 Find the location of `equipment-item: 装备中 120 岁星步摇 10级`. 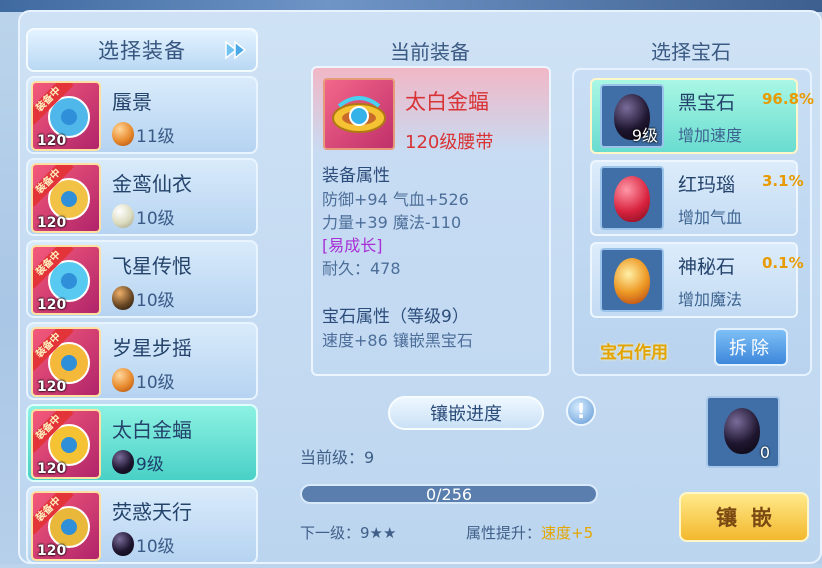

equipment-item: 装备中 120 岁星步摇 10级 is located at coordinates (142, 361).